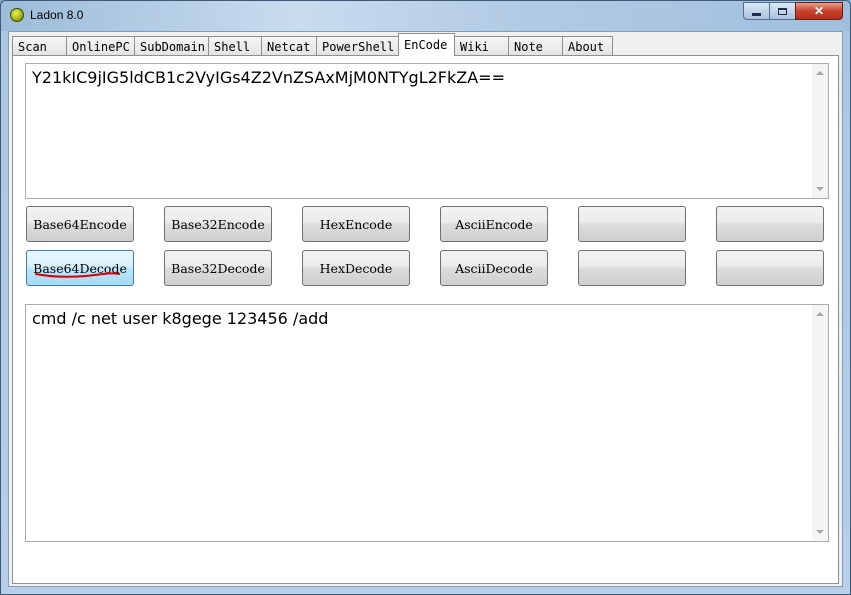 The image size is (851, 595). Describe the element at coordinates (356, 268) in the screenshot. I see `hex-decode-button: HexDecode` at that location.